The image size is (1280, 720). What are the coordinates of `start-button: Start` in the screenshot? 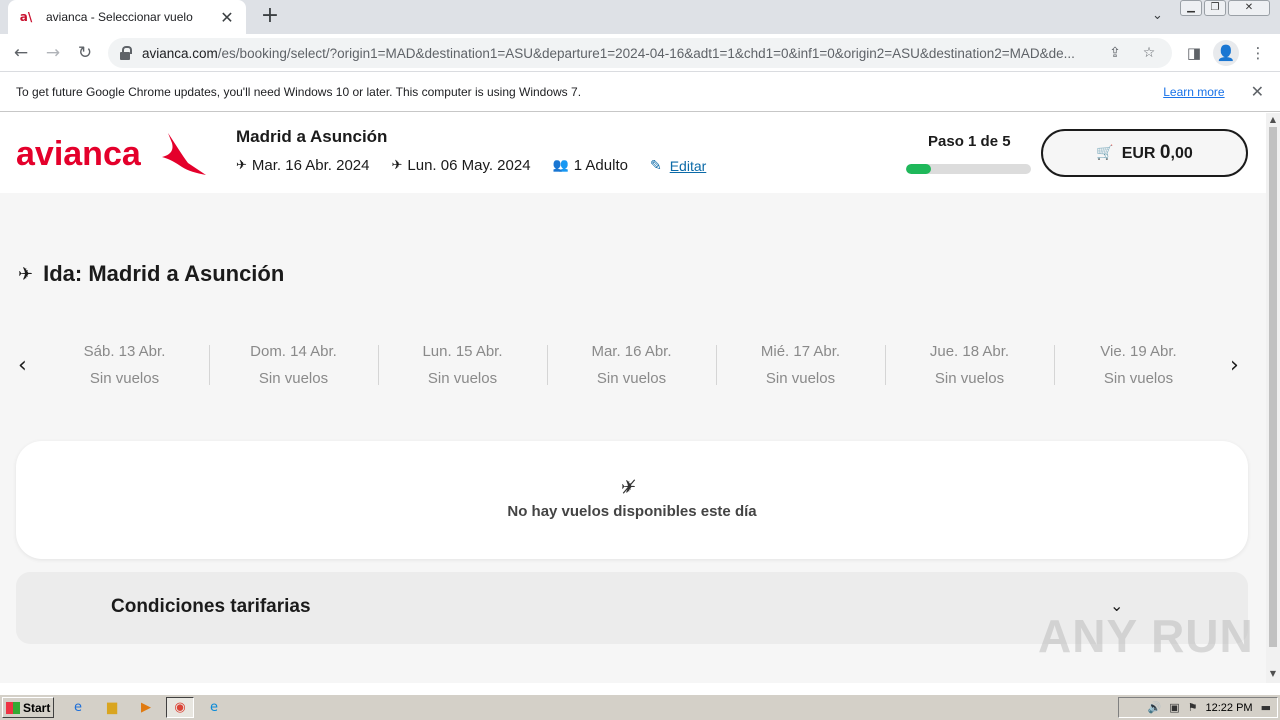 It's located at (28, 707).